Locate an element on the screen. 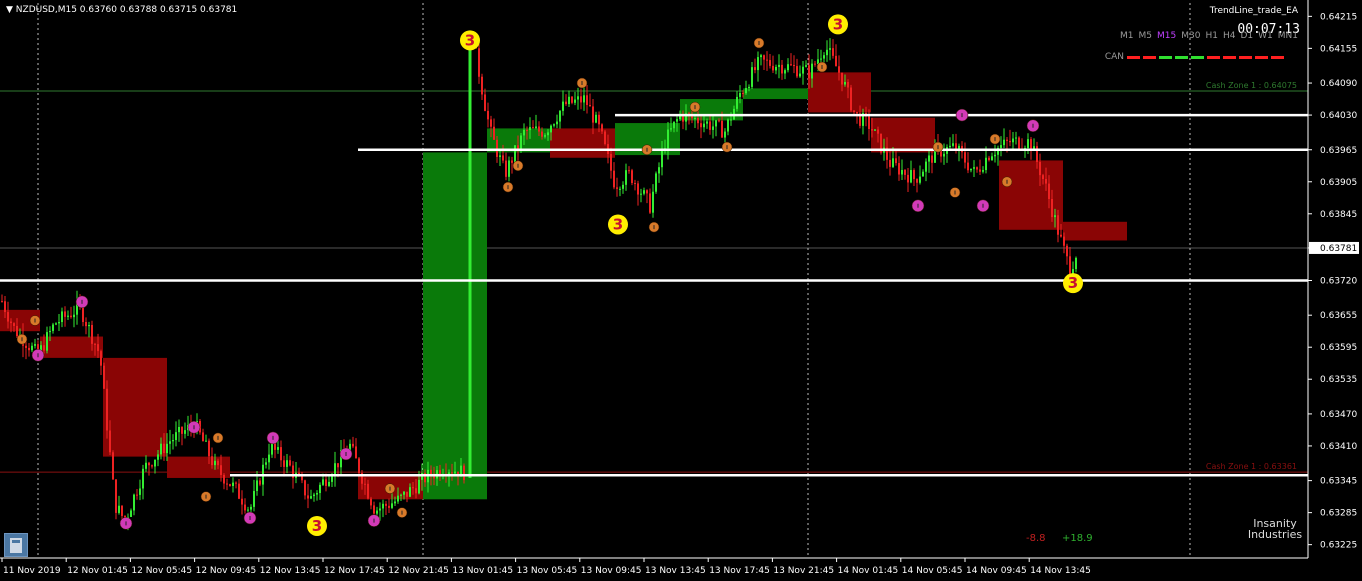 This screenshot has height=581, width=1362. time-tick-label: 14 Nov 01:45 is located at coordinates (868, 571).